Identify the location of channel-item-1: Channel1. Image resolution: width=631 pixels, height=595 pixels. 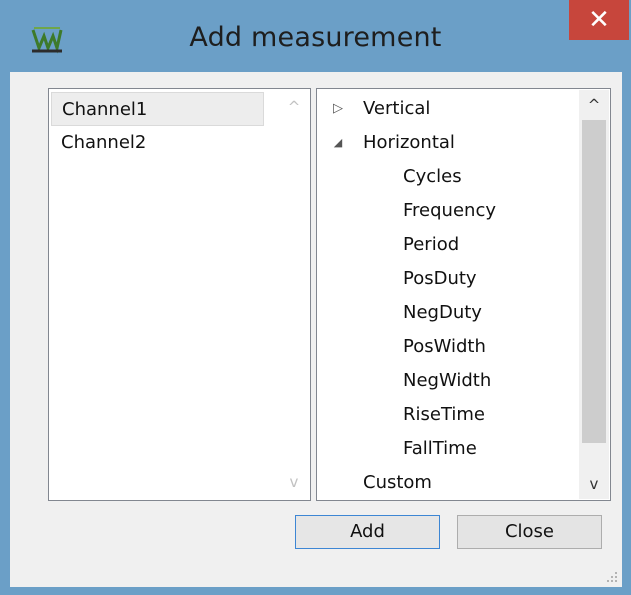
(157, 109).